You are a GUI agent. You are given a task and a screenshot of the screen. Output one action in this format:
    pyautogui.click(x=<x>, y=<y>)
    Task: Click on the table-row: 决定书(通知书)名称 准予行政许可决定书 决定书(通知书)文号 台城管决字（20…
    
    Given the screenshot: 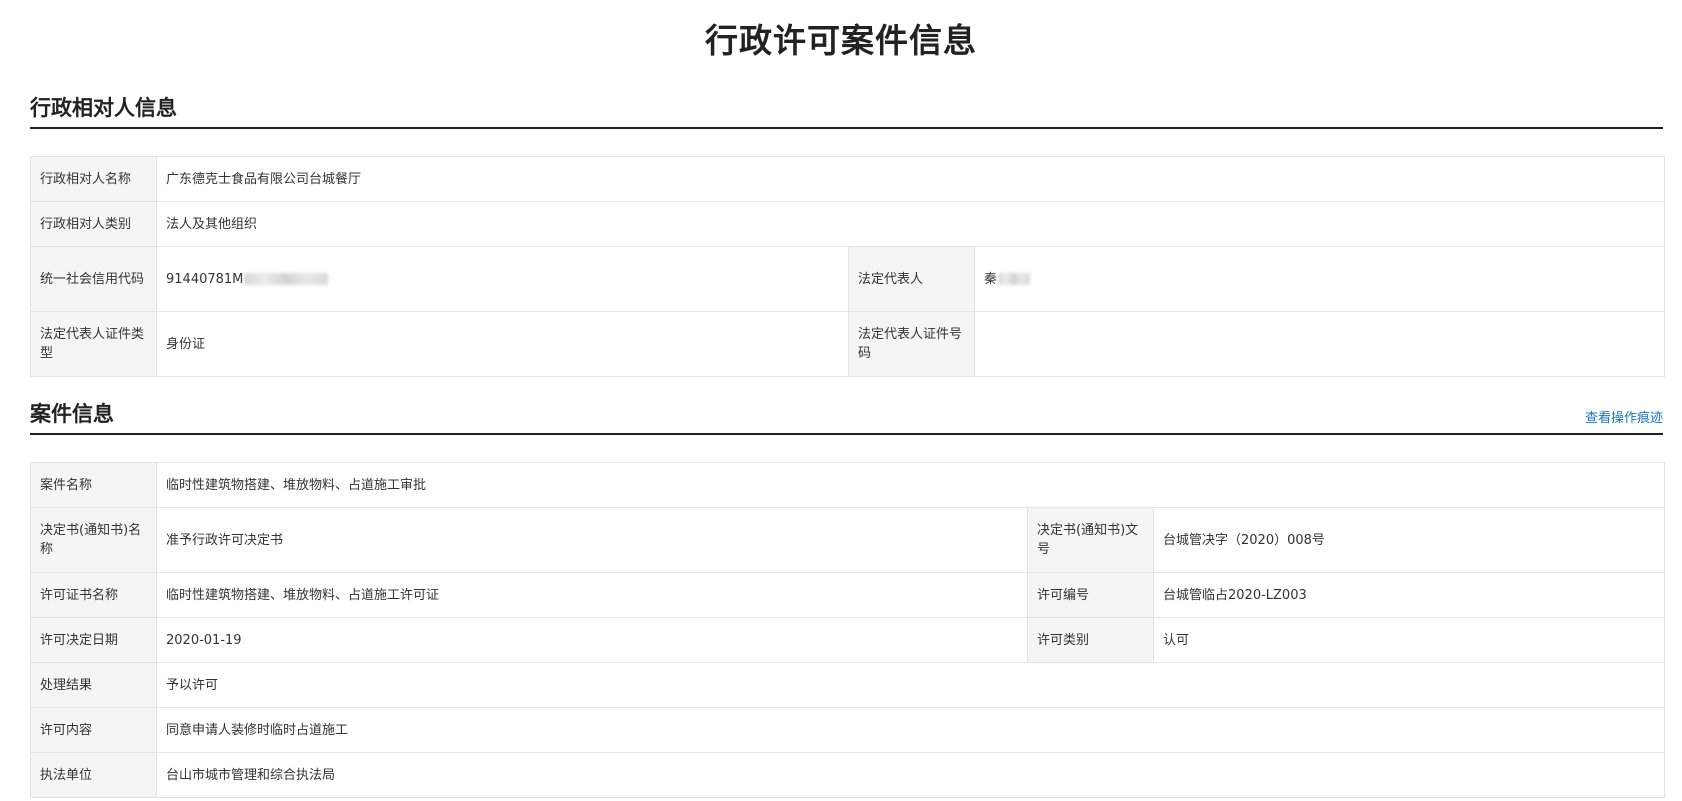 What is the action you would take?
    pyautogui.click(x=848, y=540)
    